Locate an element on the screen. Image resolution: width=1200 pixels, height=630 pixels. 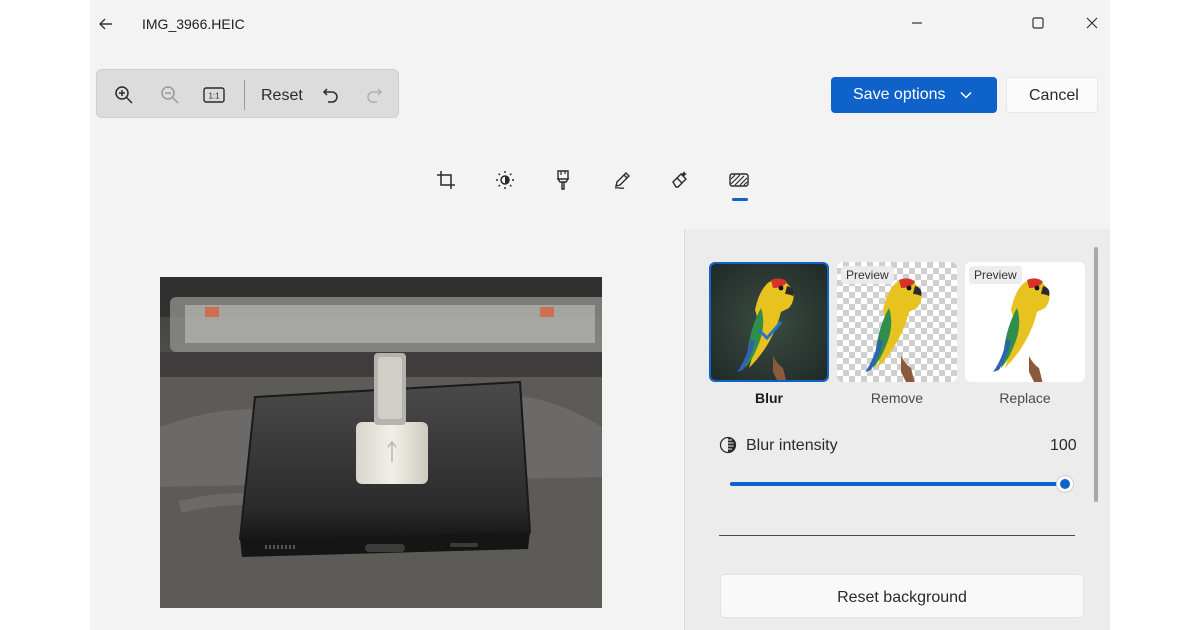
option-label-blur: Blur is located at coordinates (769, 398).